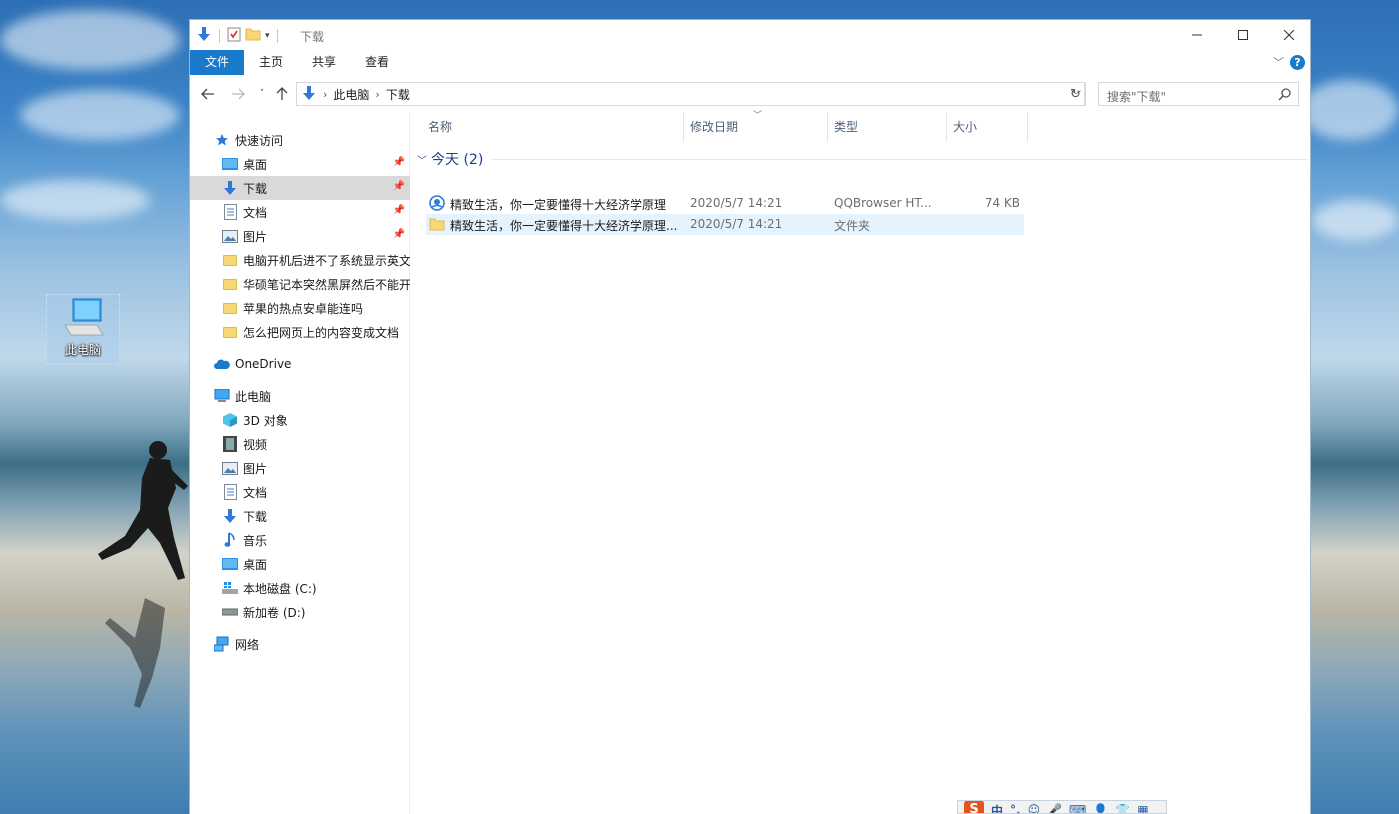 This screenshot has height=814, width=1399. Describe the element at coordinates (300, 236) in the screenshot. I see `nav-item-pictures: 图片 📌` at that location.